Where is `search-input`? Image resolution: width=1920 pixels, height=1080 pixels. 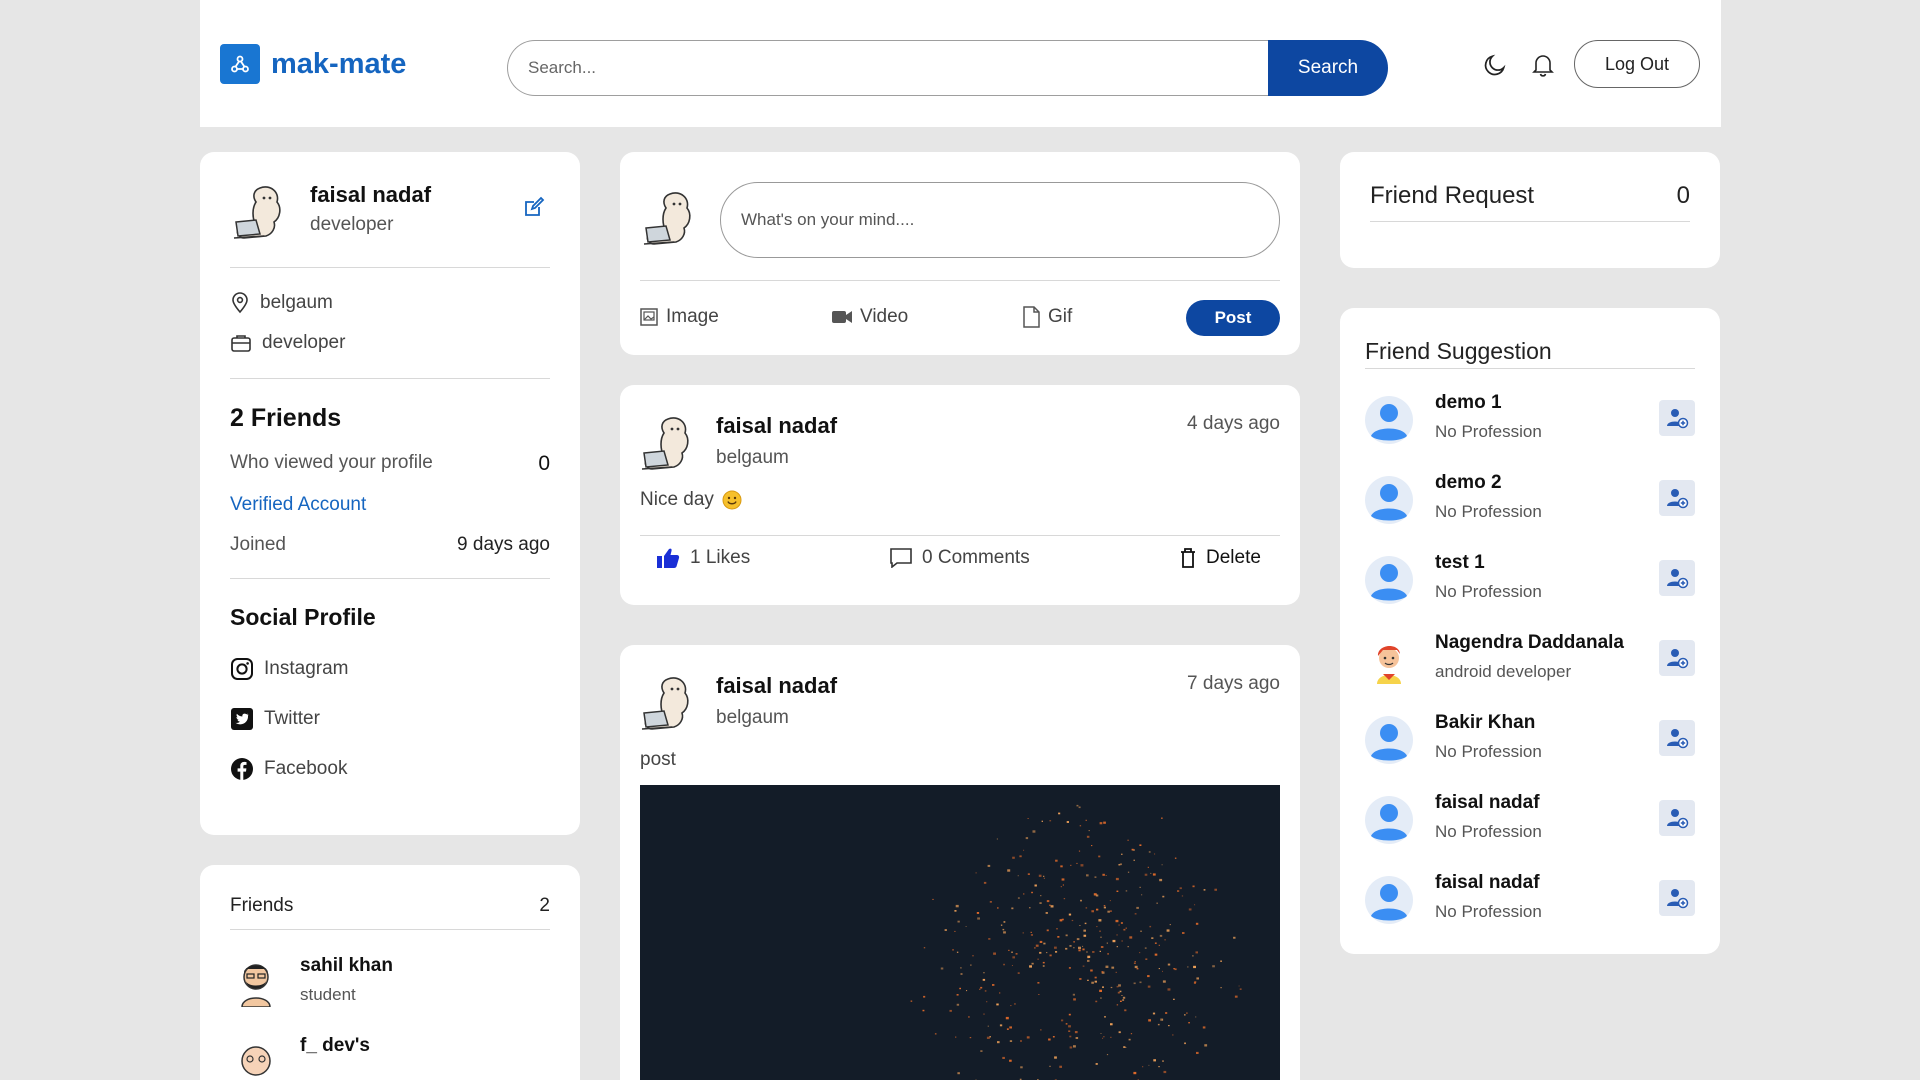 search-input is located at coordinates (887, 68).